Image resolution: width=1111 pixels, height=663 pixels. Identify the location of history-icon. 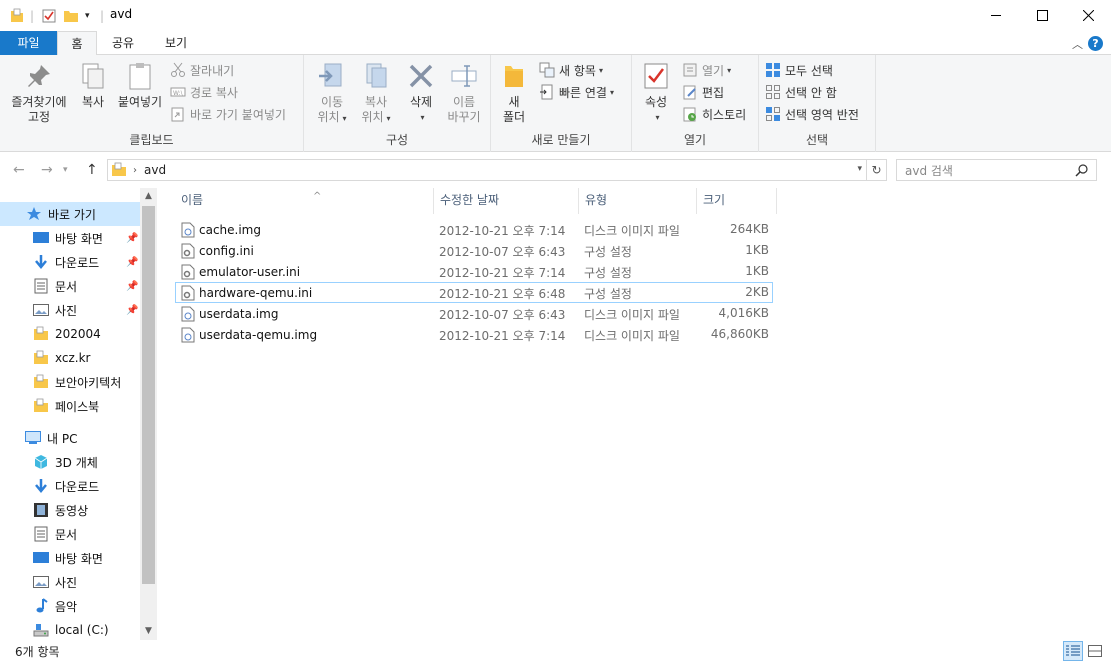
(689, 114).